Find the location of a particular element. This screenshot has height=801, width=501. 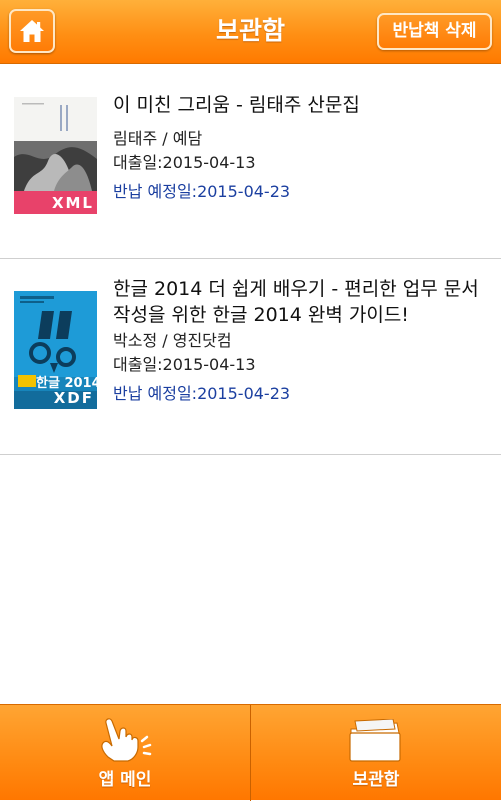

hand-pointer-icon is located at coordinates (126, 740).